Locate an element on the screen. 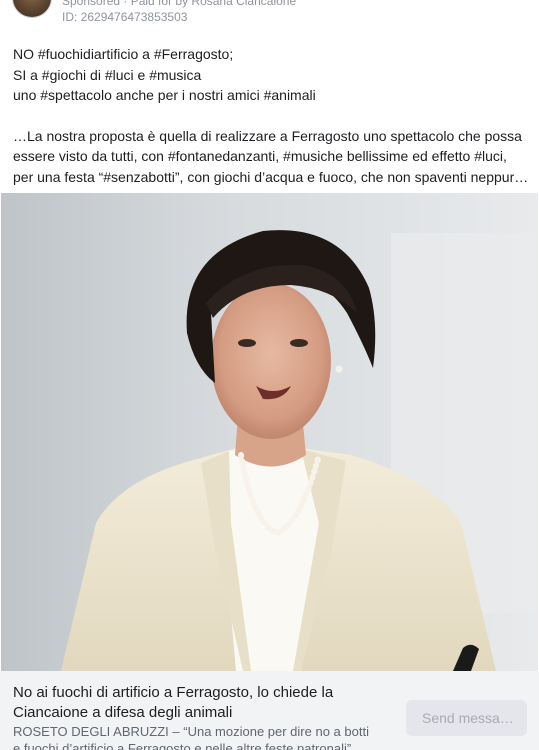  post-text-line: NO #fuochidiartificio a #Ferragosto; is located at coordinates (123, 54).